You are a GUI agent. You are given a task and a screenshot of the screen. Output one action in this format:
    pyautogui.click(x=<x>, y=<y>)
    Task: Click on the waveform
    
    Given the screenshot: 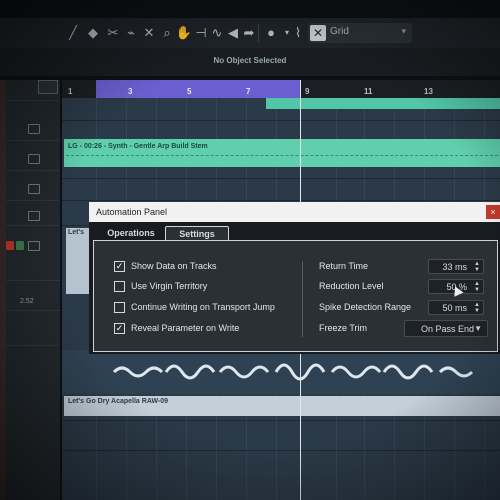 What is the action you would take?
    pyautogui.click(x=293, y=372)
    